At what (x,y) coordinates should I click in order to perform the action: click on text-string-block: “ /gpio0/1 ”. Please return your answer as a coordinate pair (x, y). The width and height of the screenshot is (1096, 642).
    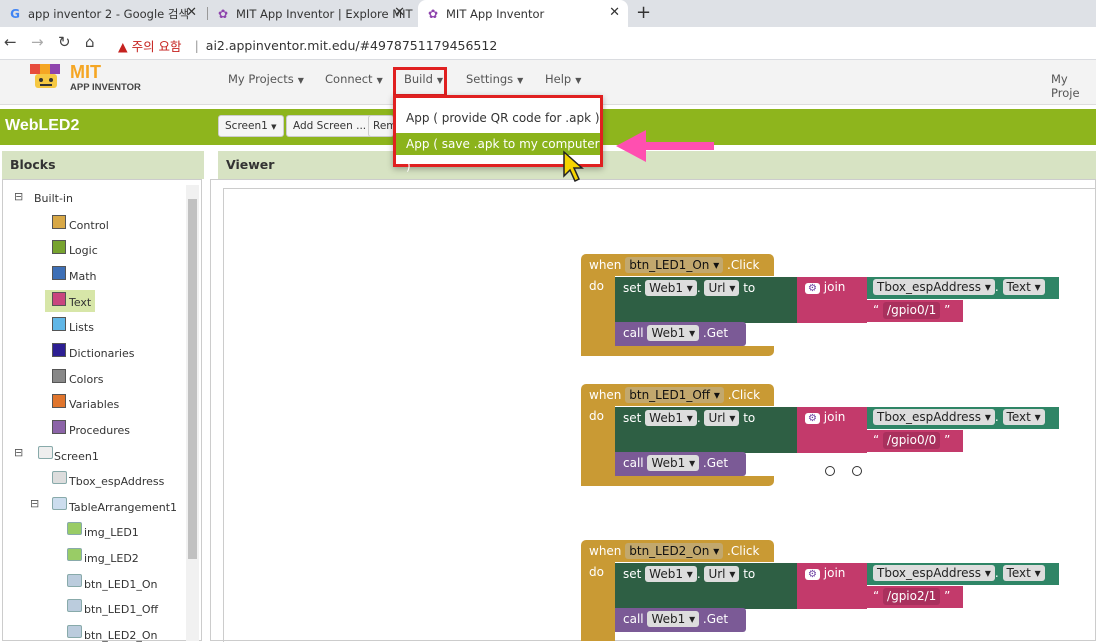
    Looking at the image, I should click on (915, 311).